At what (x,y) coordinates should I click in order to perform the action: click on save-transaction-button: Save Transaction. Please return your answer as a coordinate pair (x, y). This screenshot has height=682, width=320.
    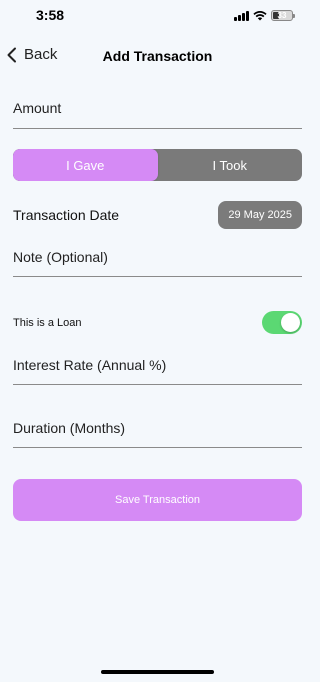
    Looking at the image, I should click on (157, 500).